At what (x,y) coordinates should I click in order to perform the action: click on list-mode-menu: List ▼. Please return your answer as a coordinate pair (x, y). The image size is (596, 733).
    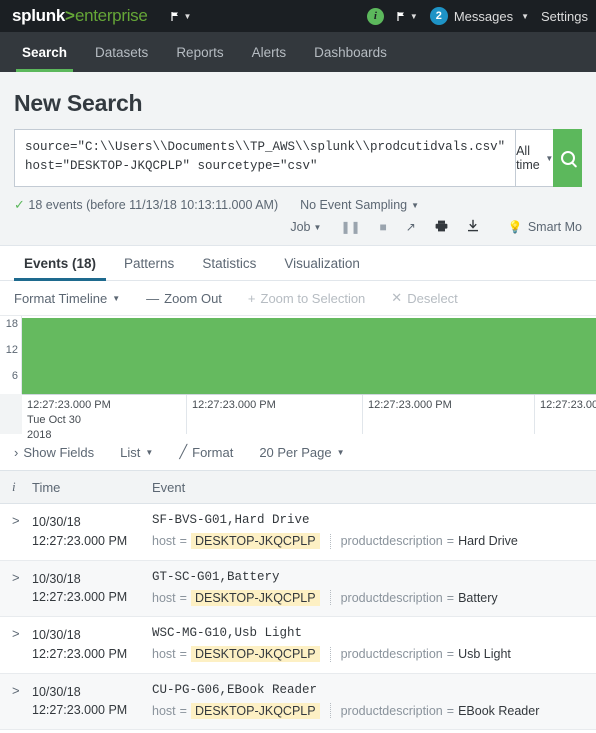
    Looking at the image, I should click on (136, 452).